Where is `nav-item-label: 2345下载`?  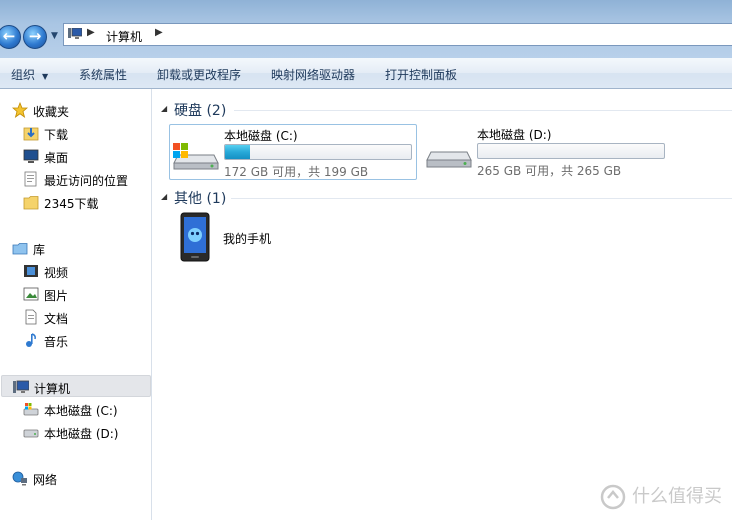
nav-item-label: 2345下载 is located at coordinates (71, 204).